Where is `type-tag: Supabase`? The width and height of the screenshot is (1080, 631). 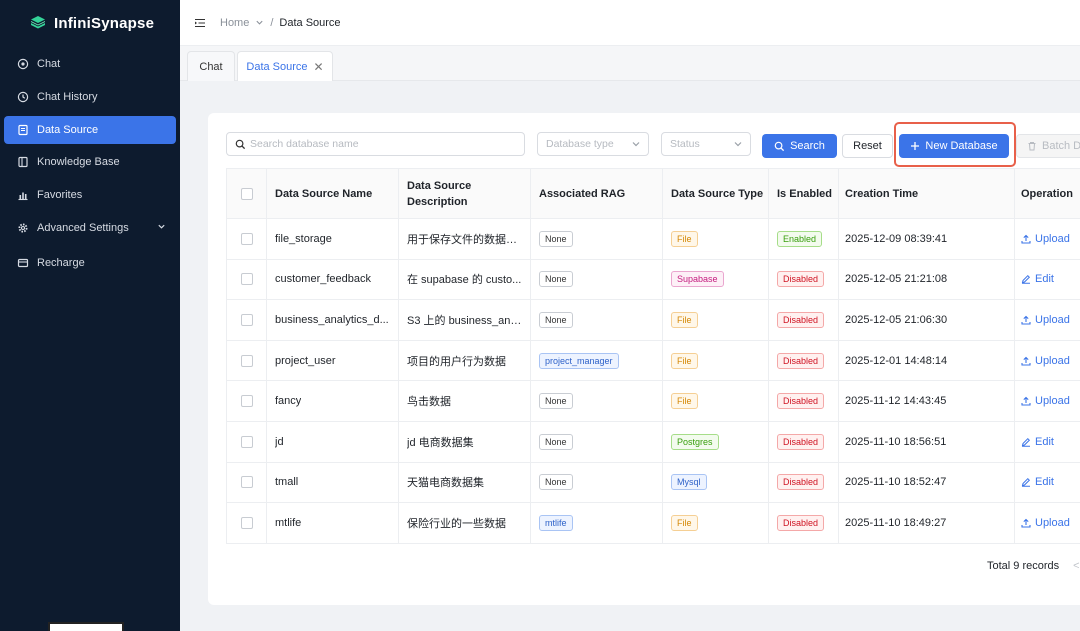
type-tag: Supabase is located at coordinates (697, 279).